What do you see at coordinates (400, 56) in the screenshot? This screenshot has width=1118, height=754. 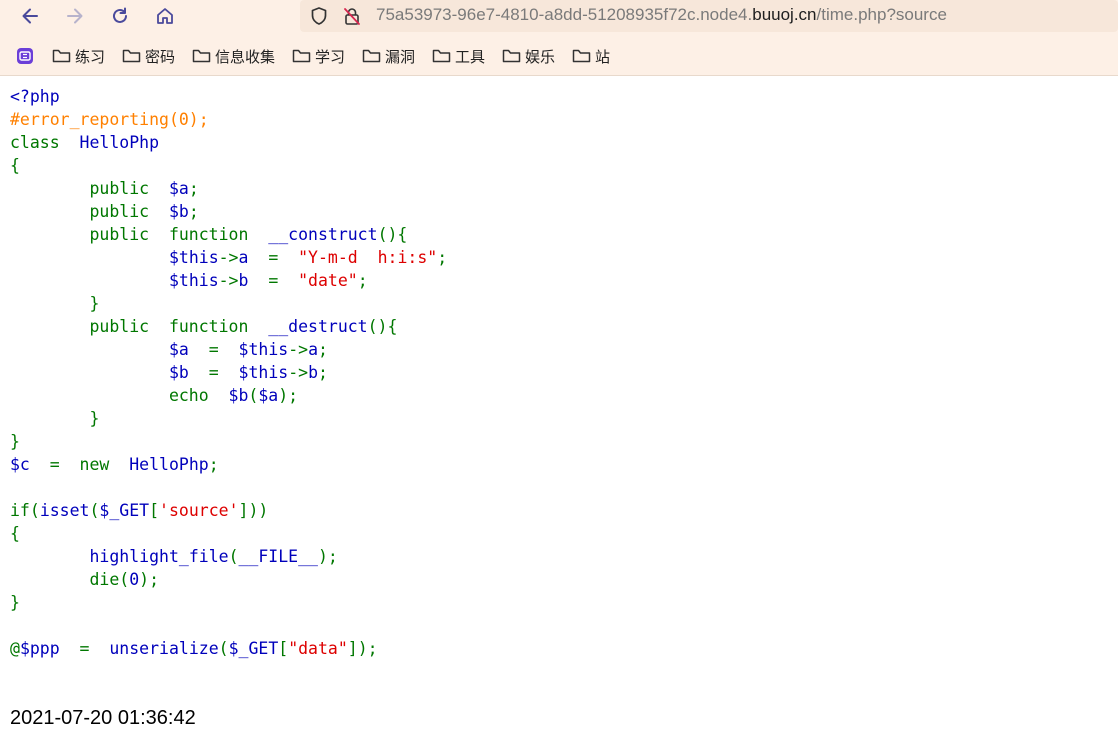 I see `bookmark-label: 漏洞` at bounding box center [400, 56].